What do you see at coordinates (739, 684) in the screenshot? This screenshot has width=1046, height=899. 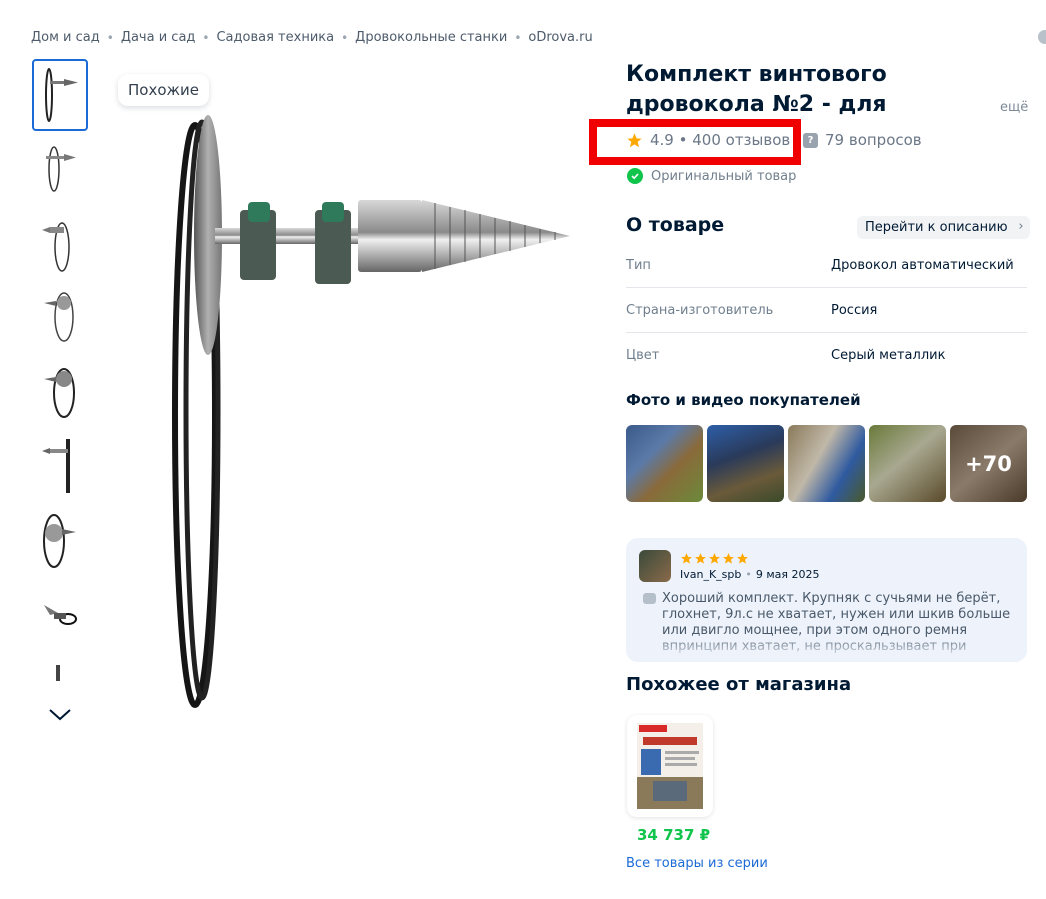 I see `similar-from-shop-title: Похожее от магазина` at bounding box center [739, 684].